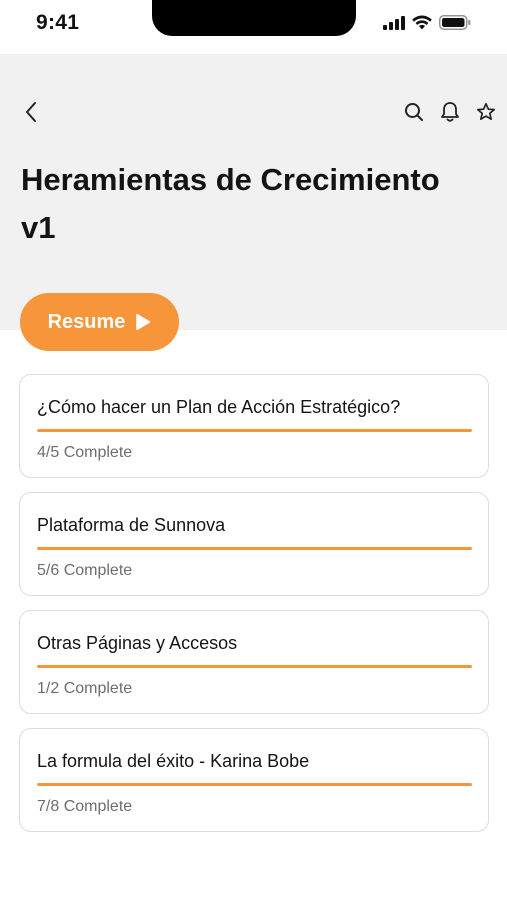 Image resolution: width=507 pixels, height=900 pixels. I want to click on search-icon, so click(414, 112).